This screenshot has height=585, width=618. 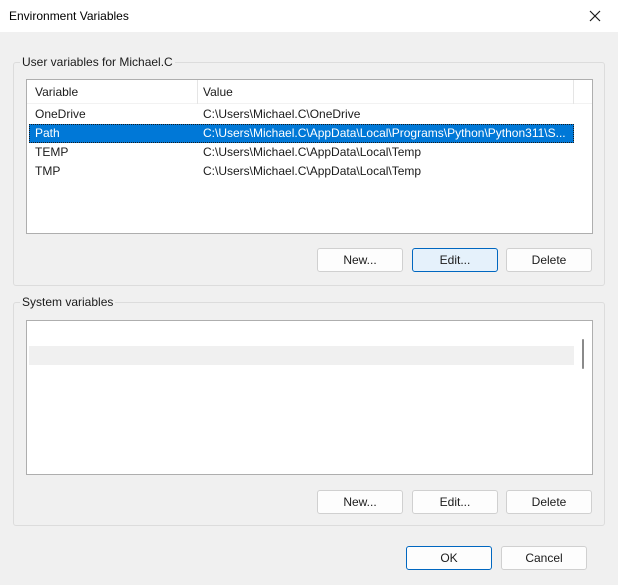 I want to click on variable-name-cell: TEMP, so click(x=52, y=152).